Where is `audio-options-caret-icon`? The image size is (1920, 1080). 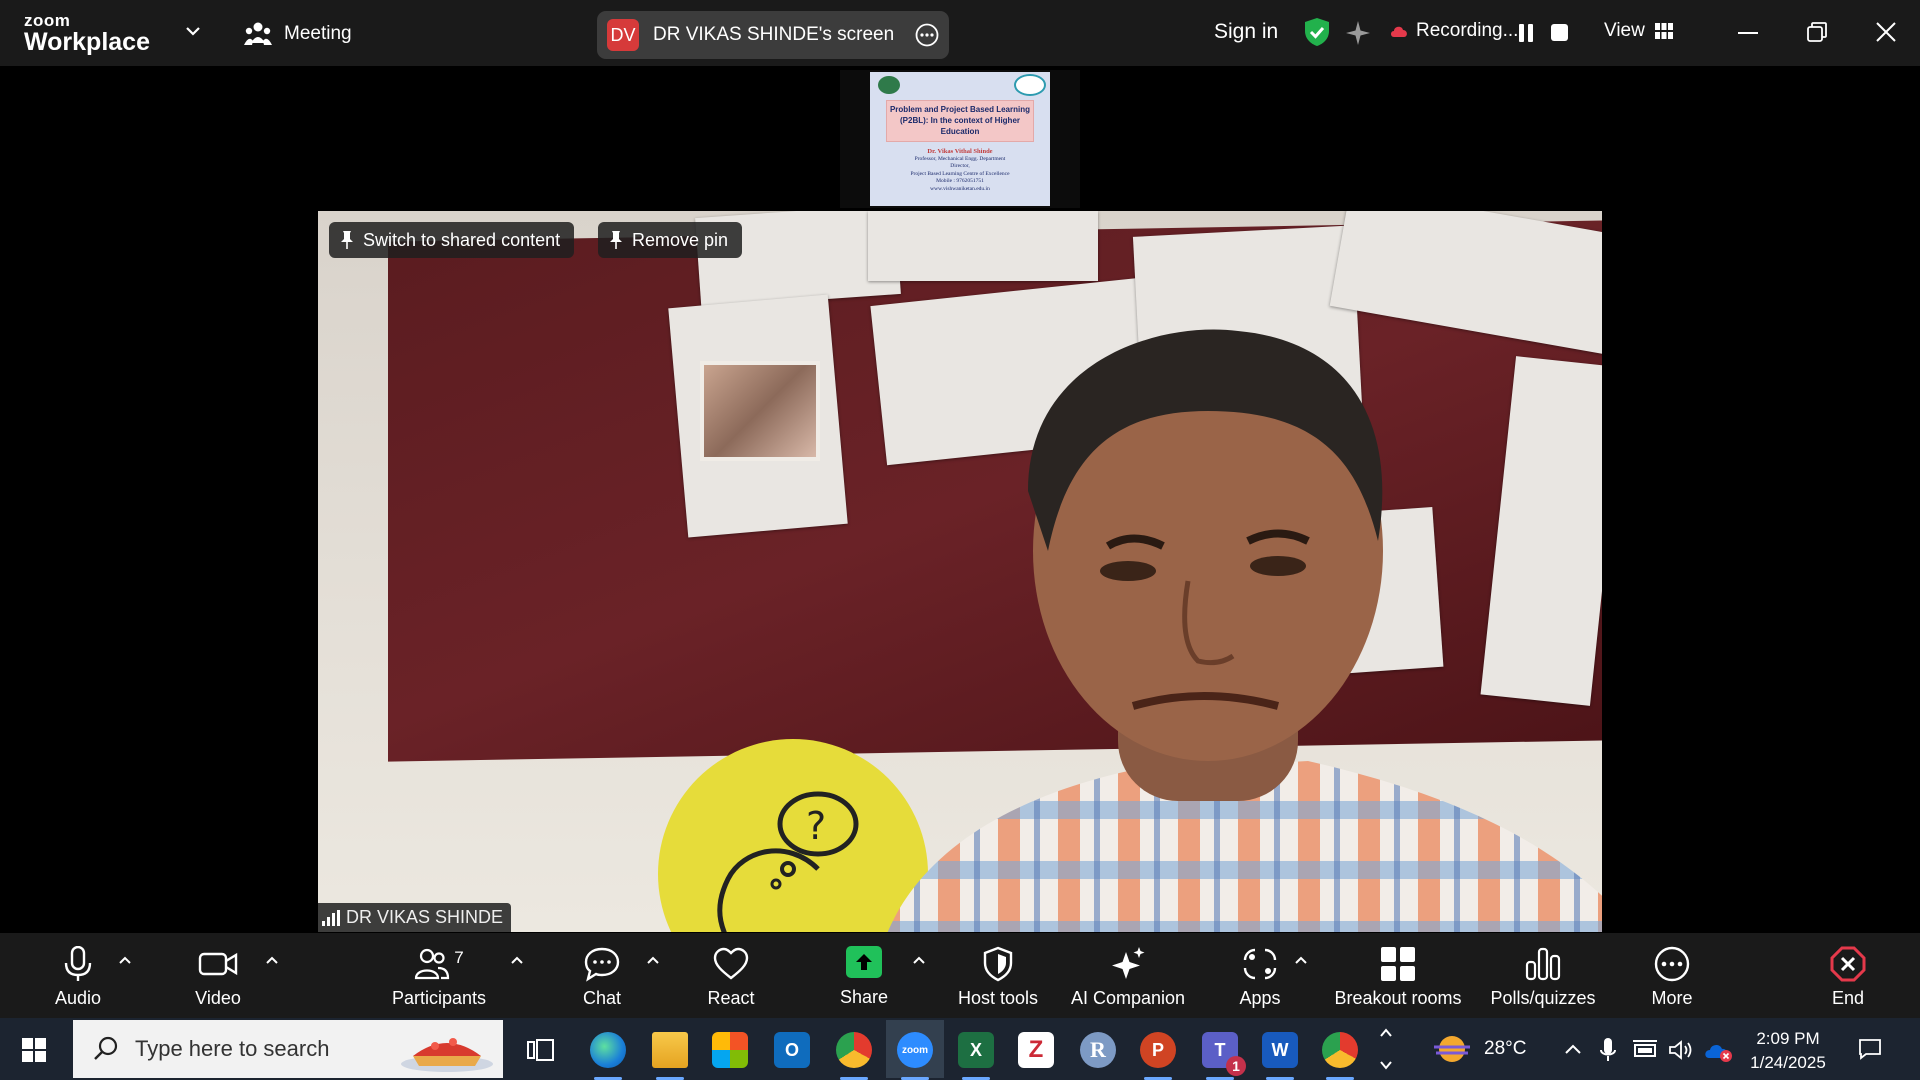 audio-options-caret-icon is located at coordinates (125, 960).